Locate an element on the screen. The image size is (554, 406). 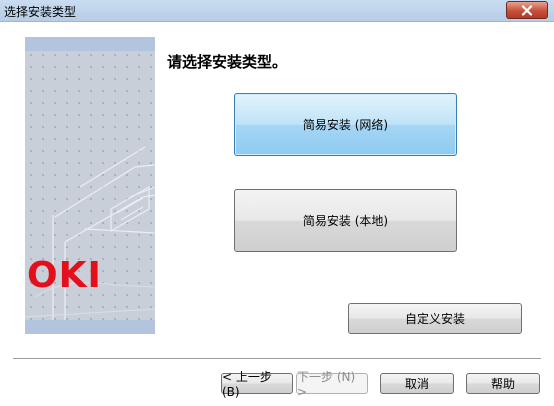
close-icon is located at coordinates (527, 10).